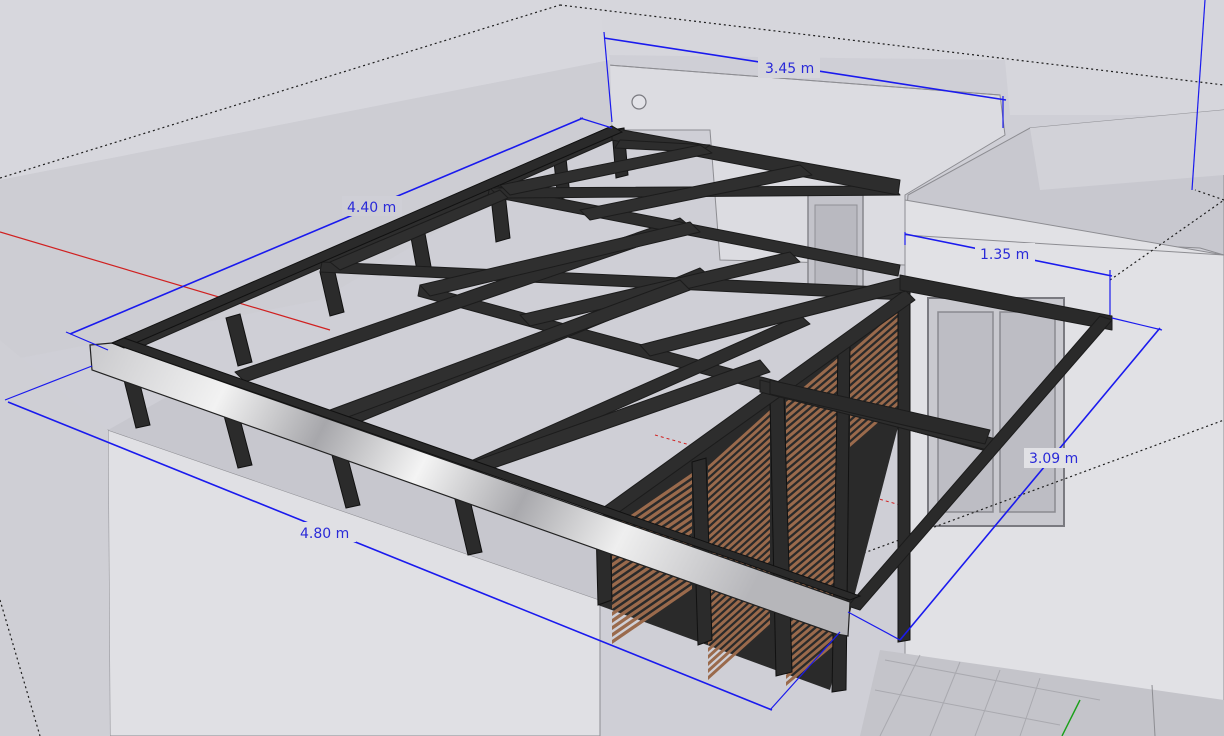 The height and width of the screenshot is (736, 1224). What do you see at coordinates (371, 208) in the screenshot?
I see `dim-label-pergola-depth: 4.40 m` at bounding box center [371, 208].